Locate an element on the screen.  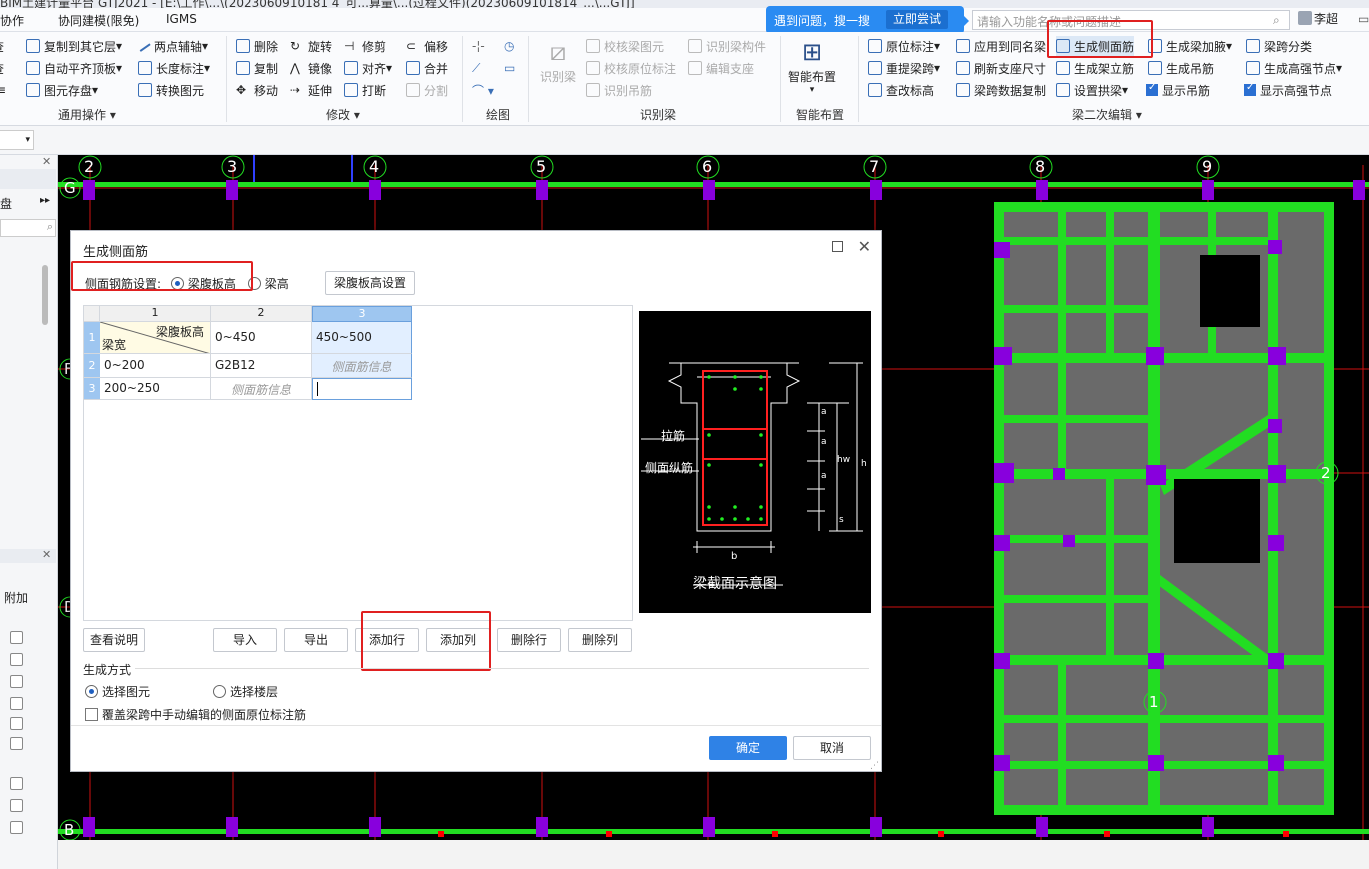
search-icon: ⌕ is located at coordinates (1276, 20).